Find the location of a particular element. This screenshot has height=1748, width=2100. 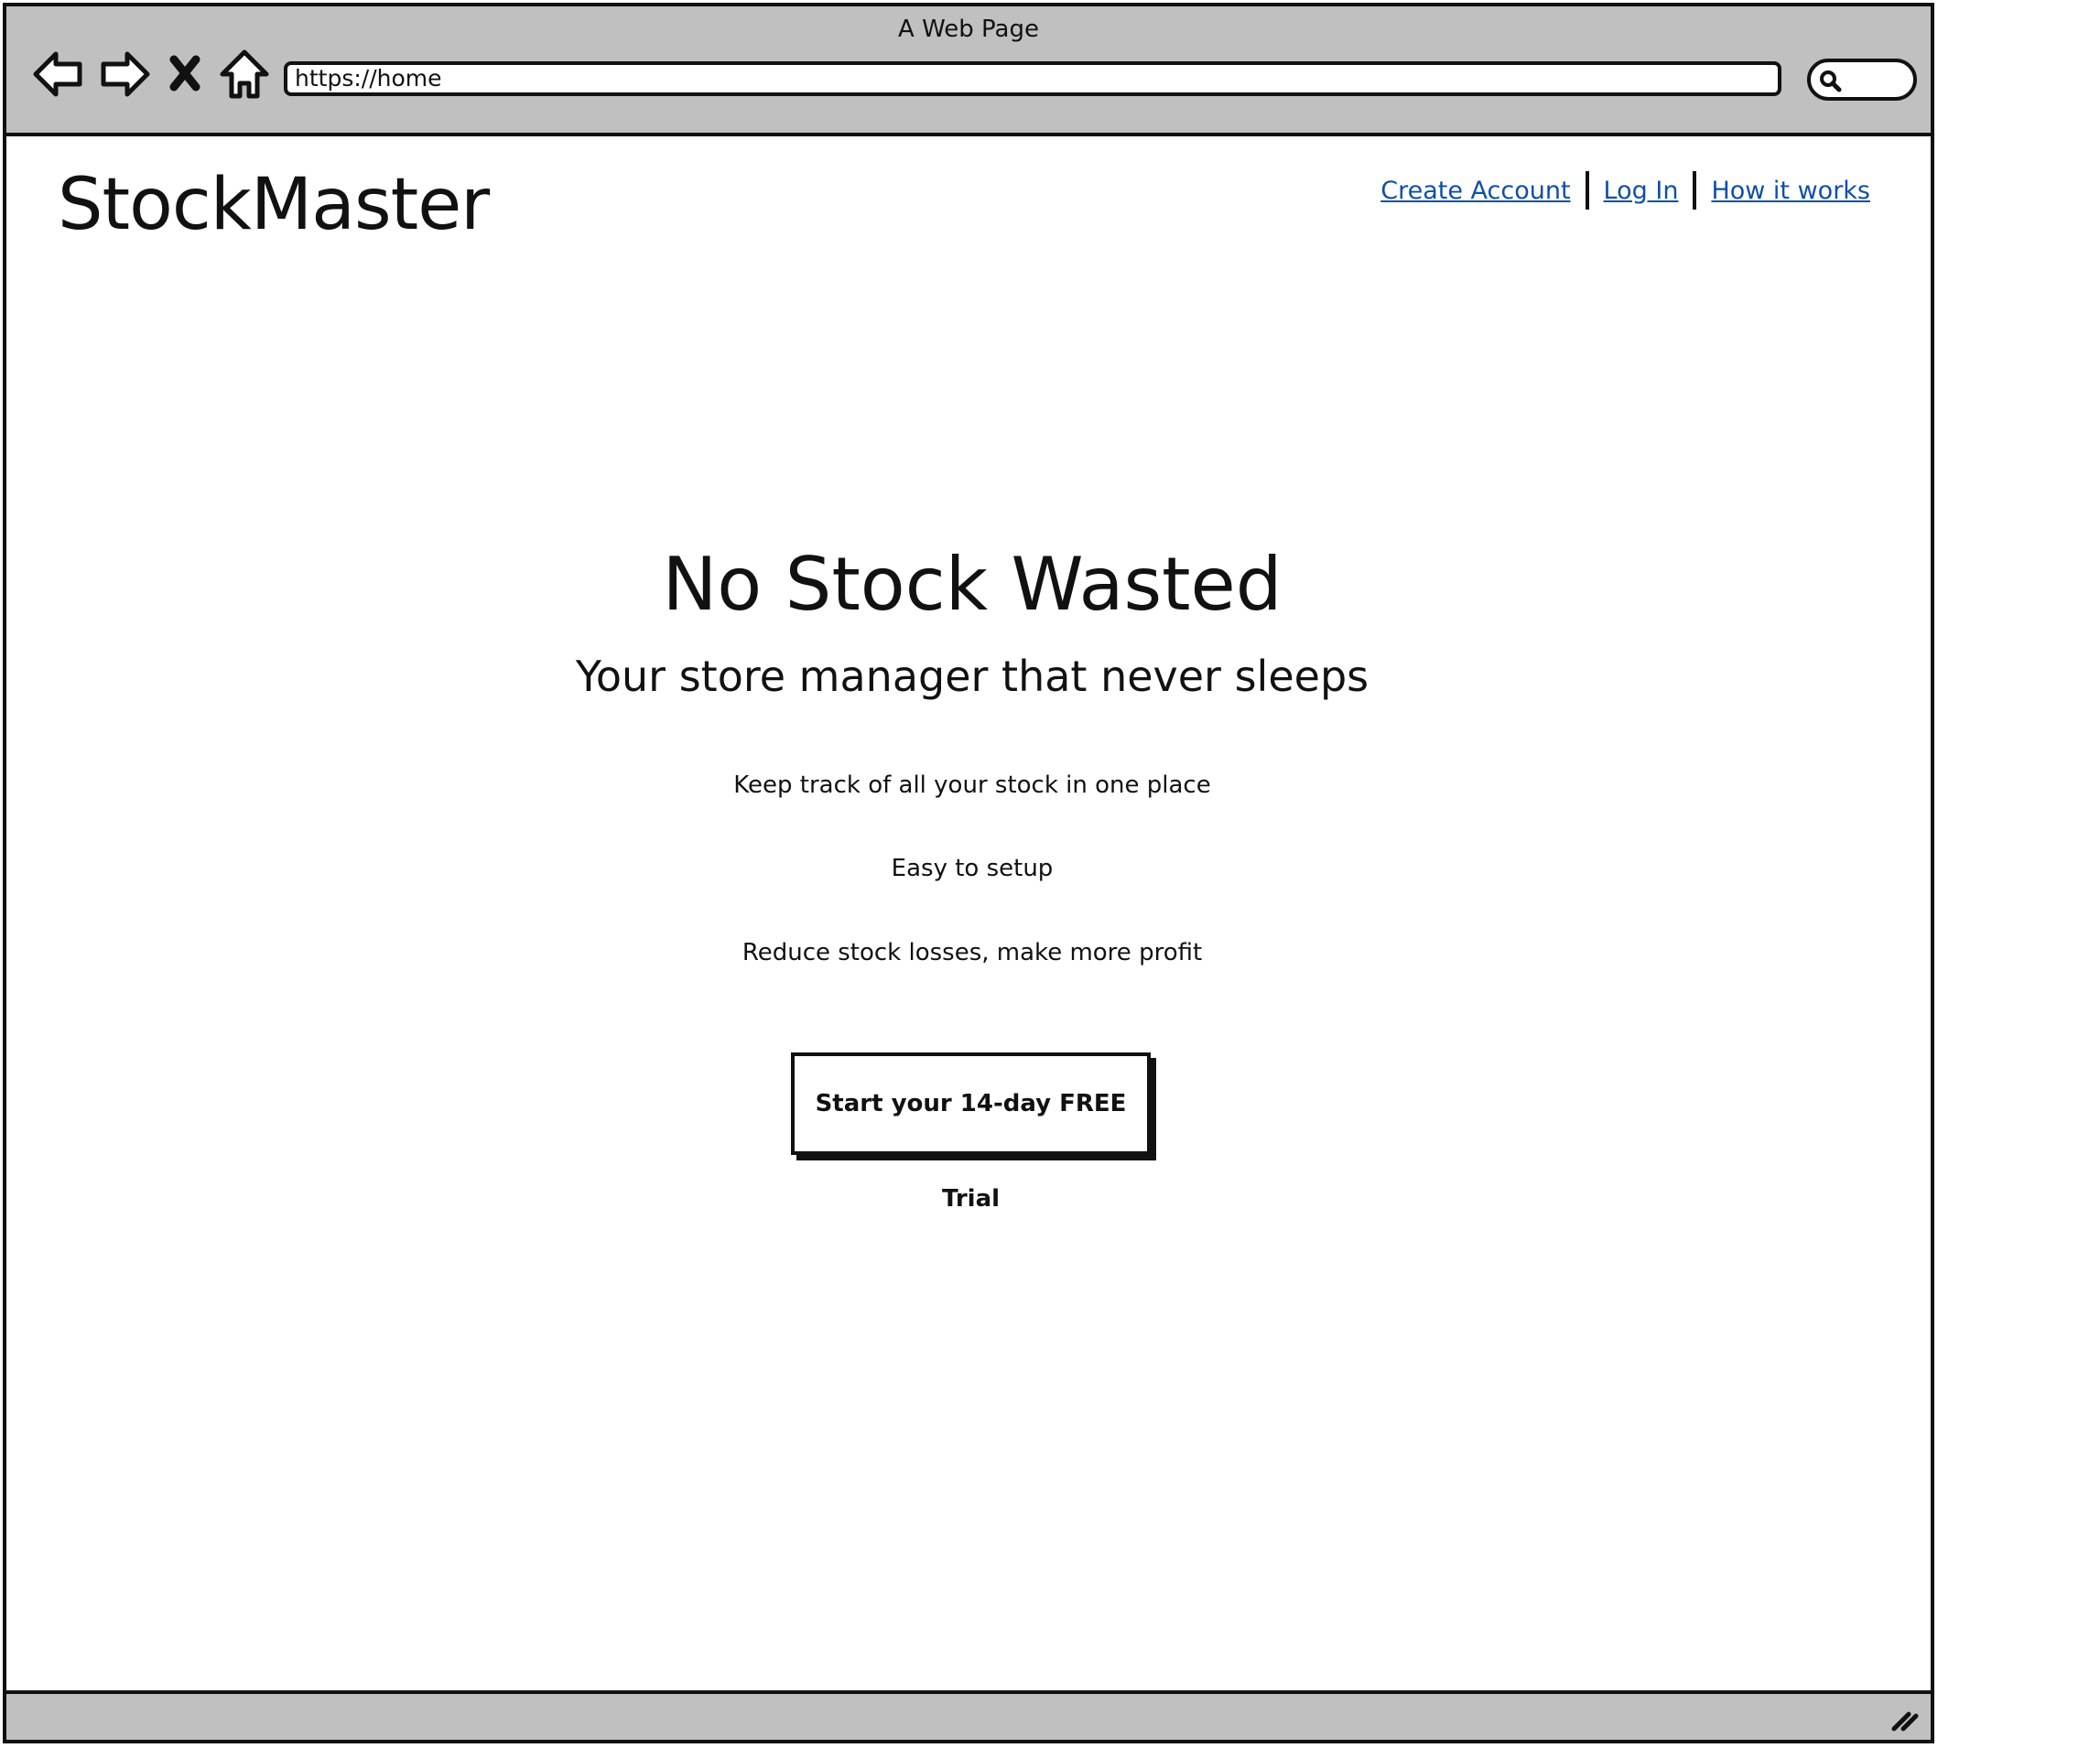

home-icon is located at coordinates (244, 74).